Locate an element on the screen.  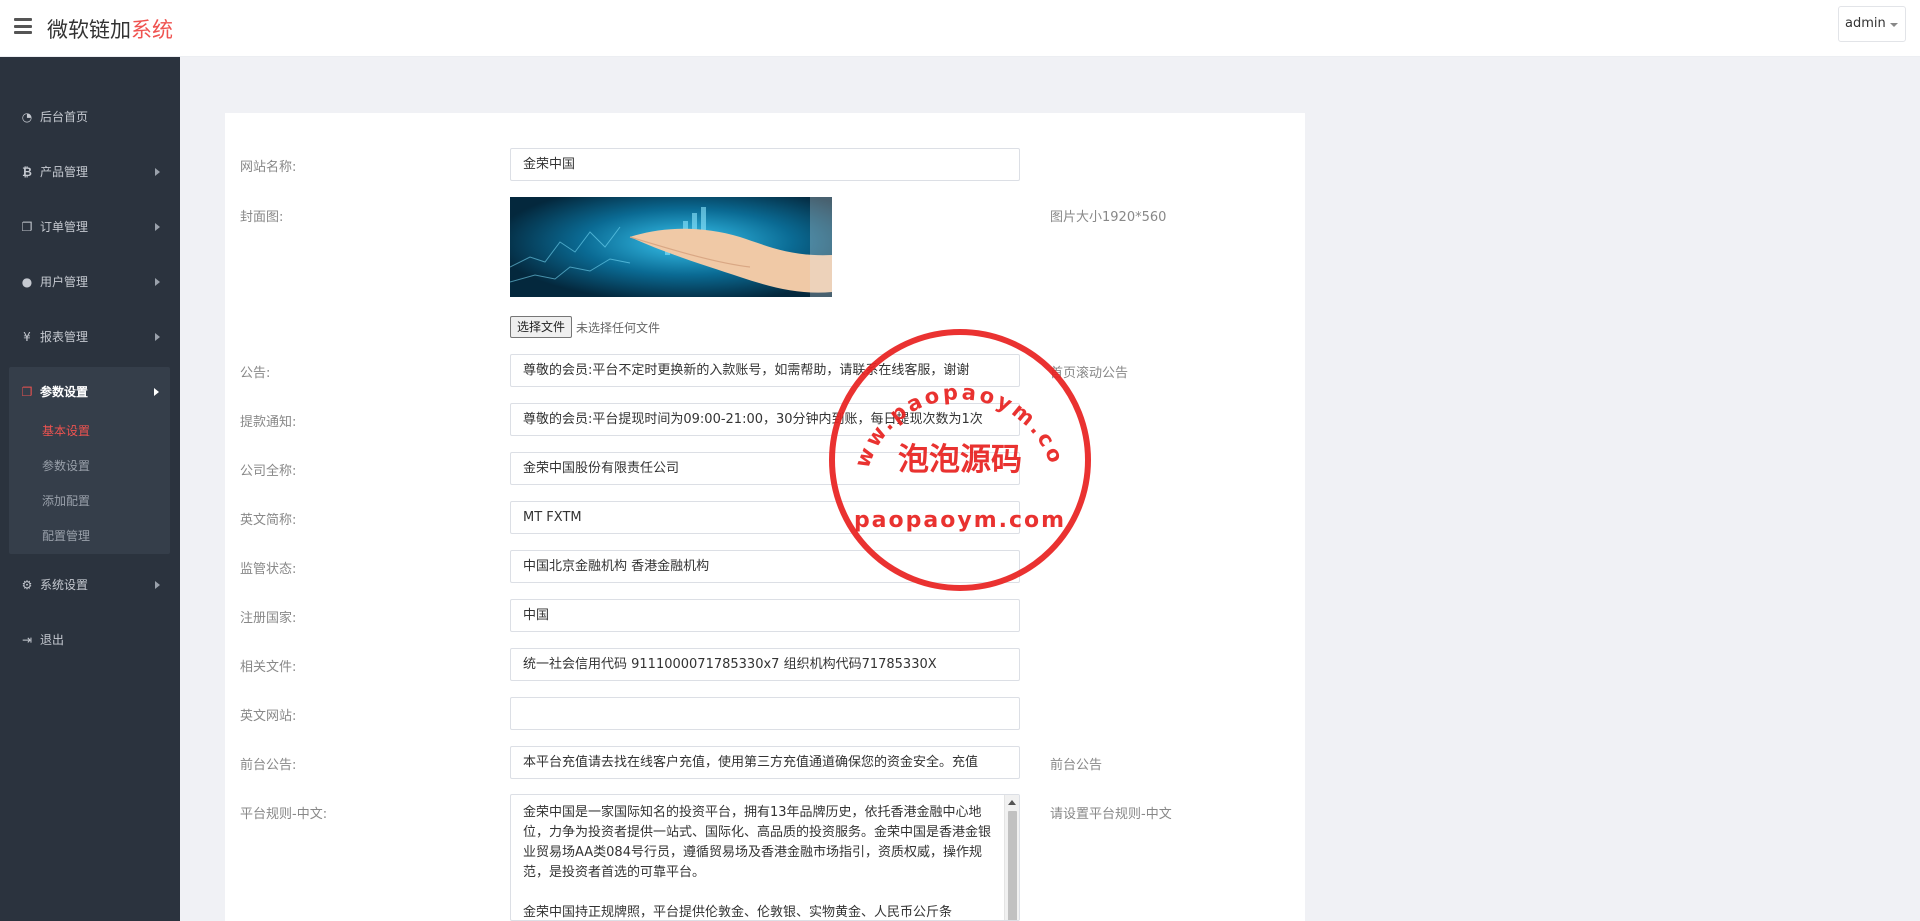
sidebar-subitem-add-config: 添加配置 is located at coordinates (89, 501).